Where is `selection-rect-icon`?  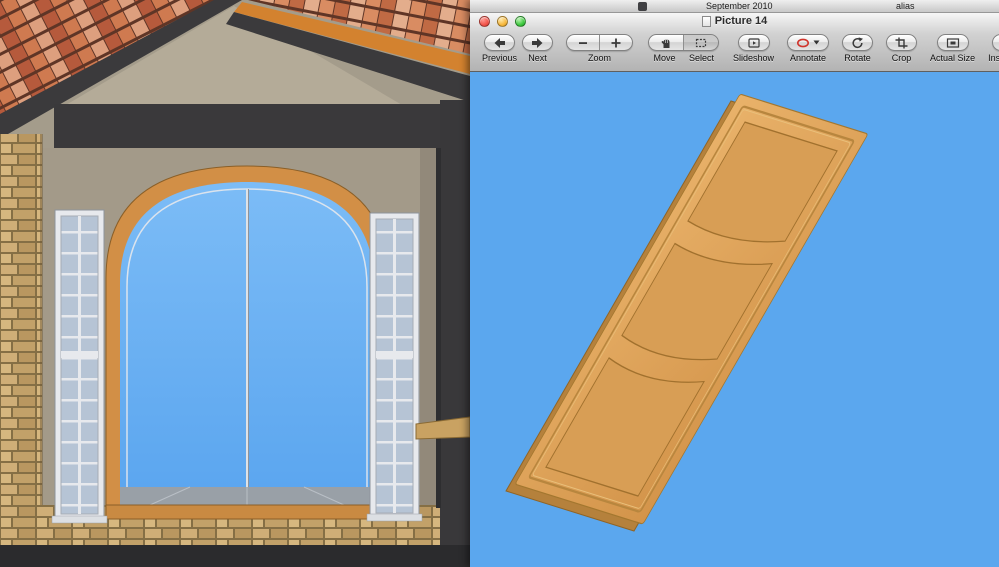 selection-rect-icon is located at coordinates (700, 42).